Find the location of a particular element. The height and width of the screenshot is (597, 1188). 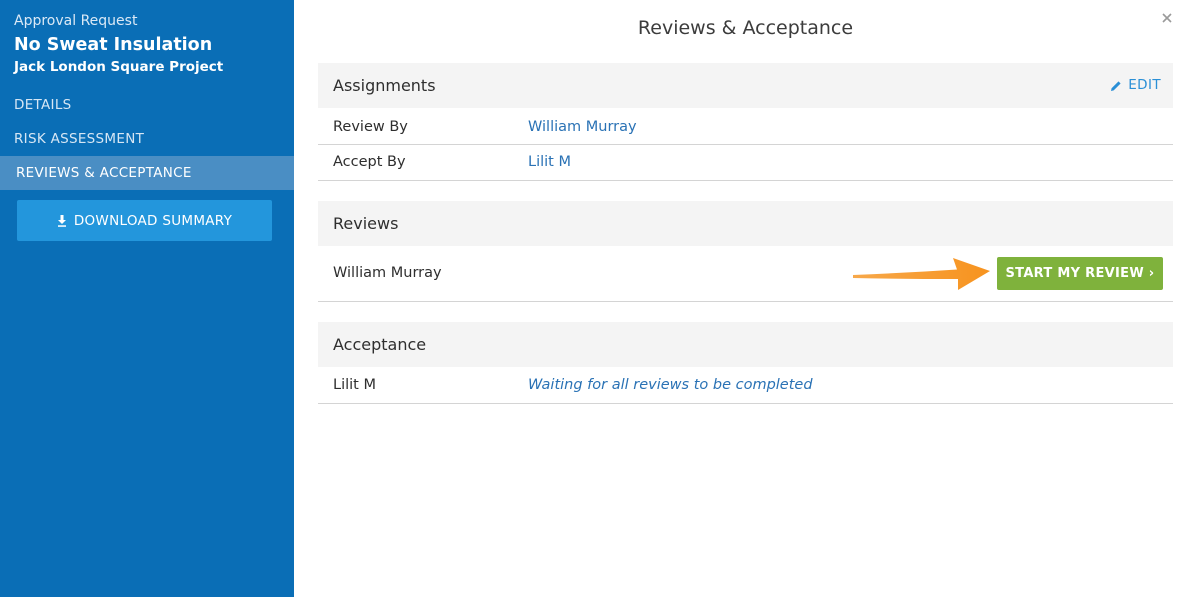

acceptor-name: Lilit M is located at coordinates (354, 385).